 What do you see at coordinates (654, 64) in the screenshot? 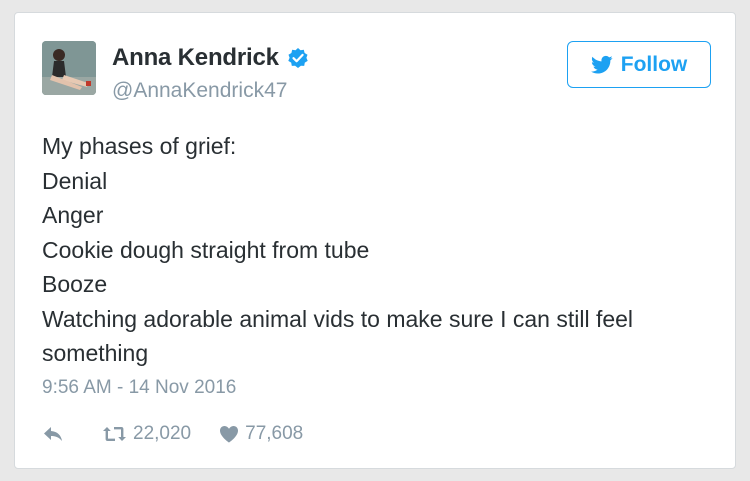
I see `follow-button-label: Follow` at bounding box center [654, 64].